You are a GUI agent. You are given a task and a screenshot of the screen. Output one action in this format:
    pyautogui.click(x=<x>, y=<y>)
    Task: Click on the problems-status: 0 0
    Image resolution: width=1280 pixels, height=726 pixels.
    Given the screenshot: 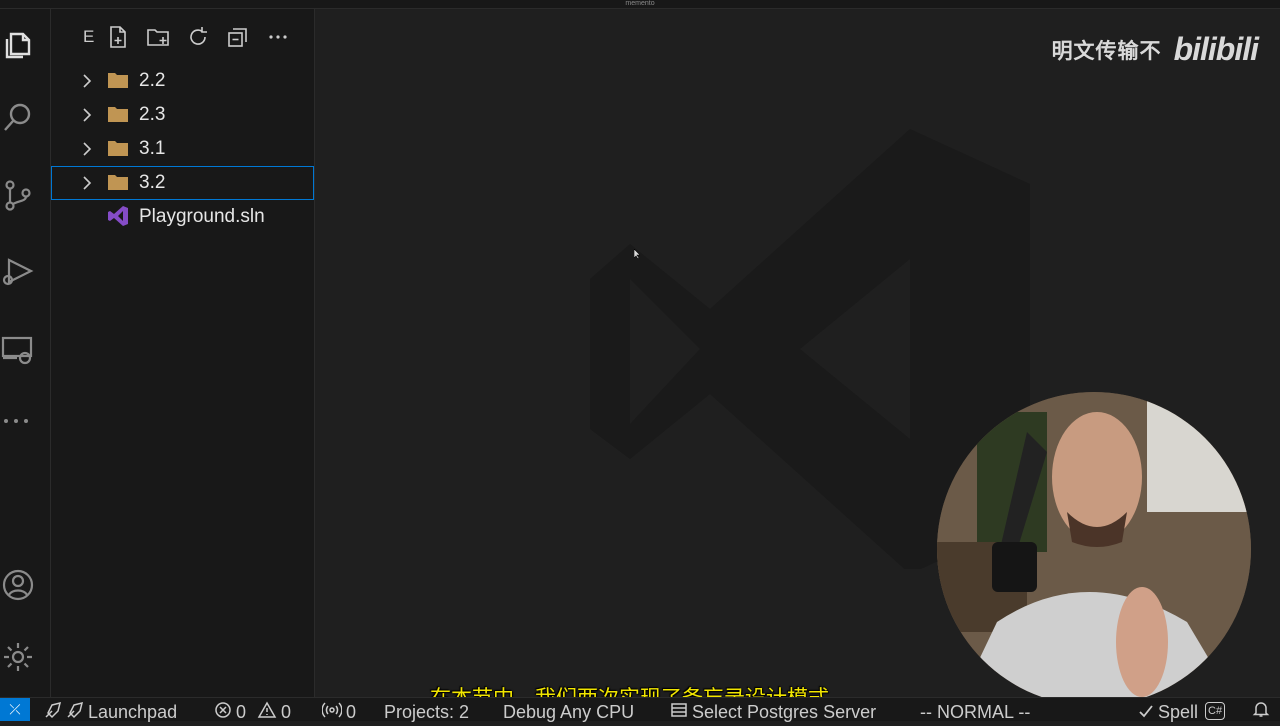 What is the action you would take?
    pyautogui.click(x=253, y=710)
    